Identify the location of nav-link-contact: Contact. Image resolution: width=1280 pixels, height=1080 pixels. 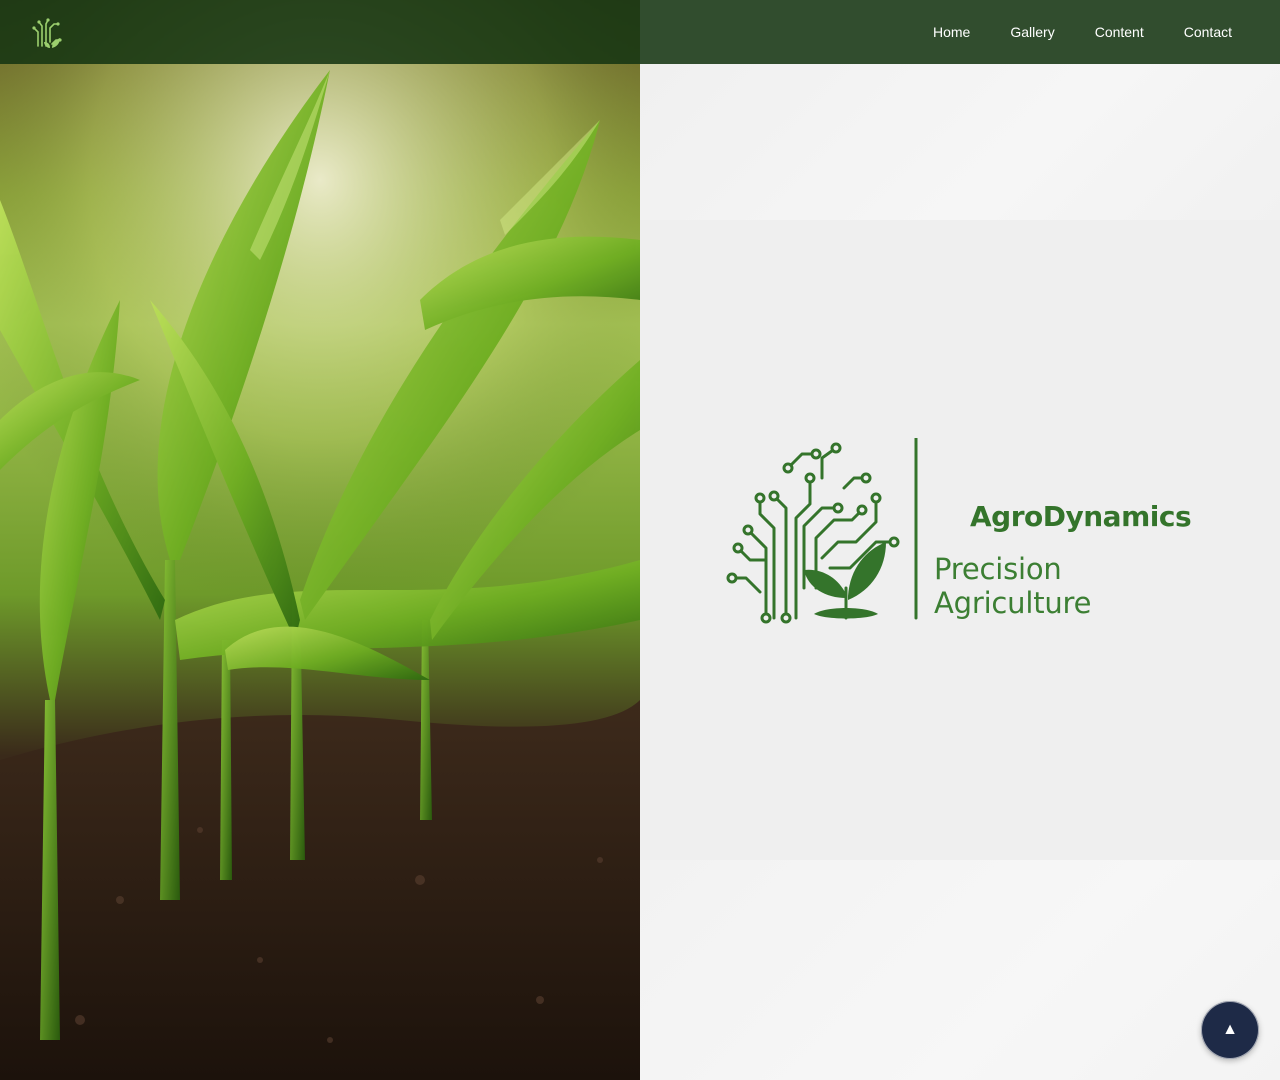
(1208, 32).